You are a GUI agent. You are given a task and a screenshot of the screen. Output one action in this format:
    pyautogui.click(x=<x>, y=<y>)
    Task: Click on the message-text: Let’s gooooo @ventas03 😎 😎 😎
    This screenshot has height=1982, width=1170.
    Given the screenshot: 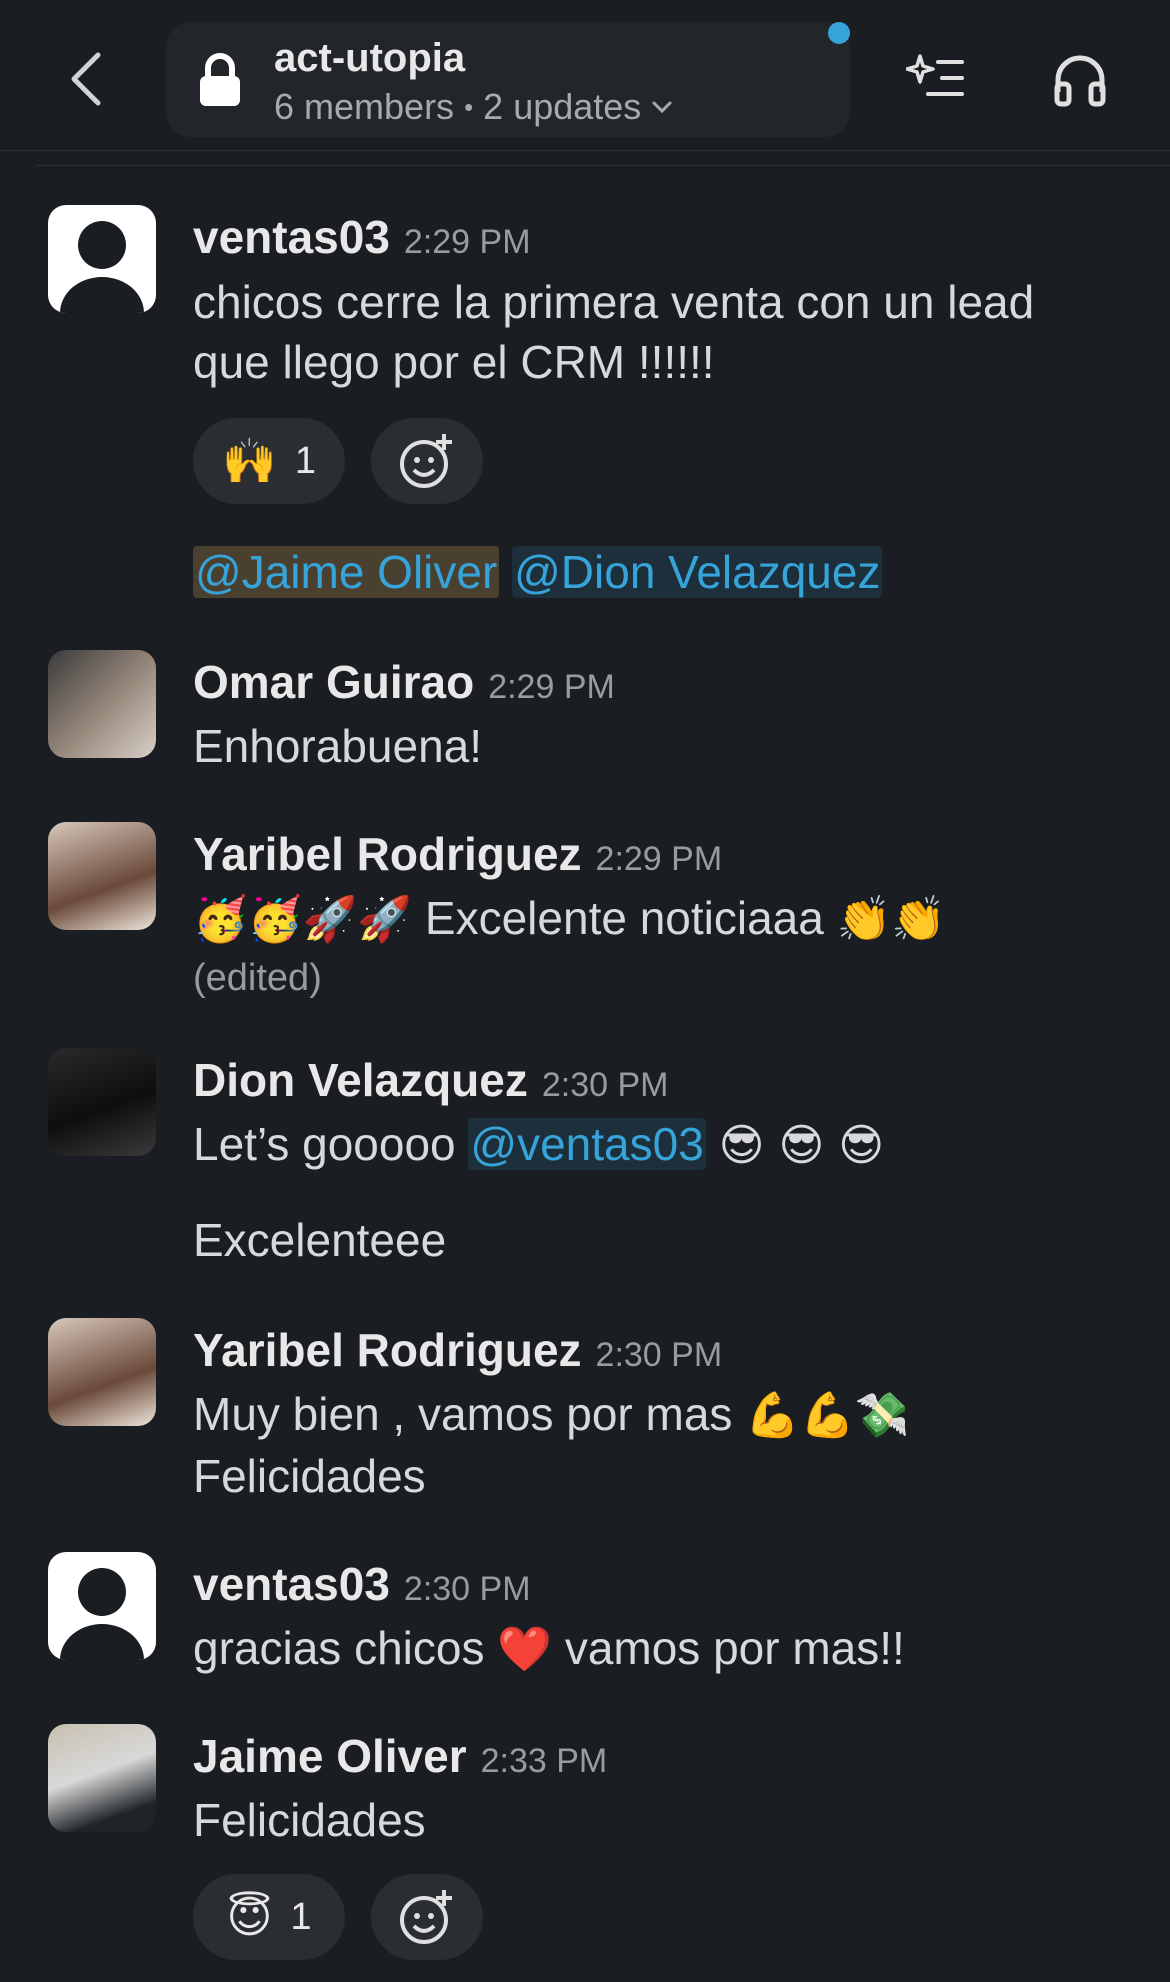 What is the action you would take?
    pyautogui.click(x=538, y=1145)
    